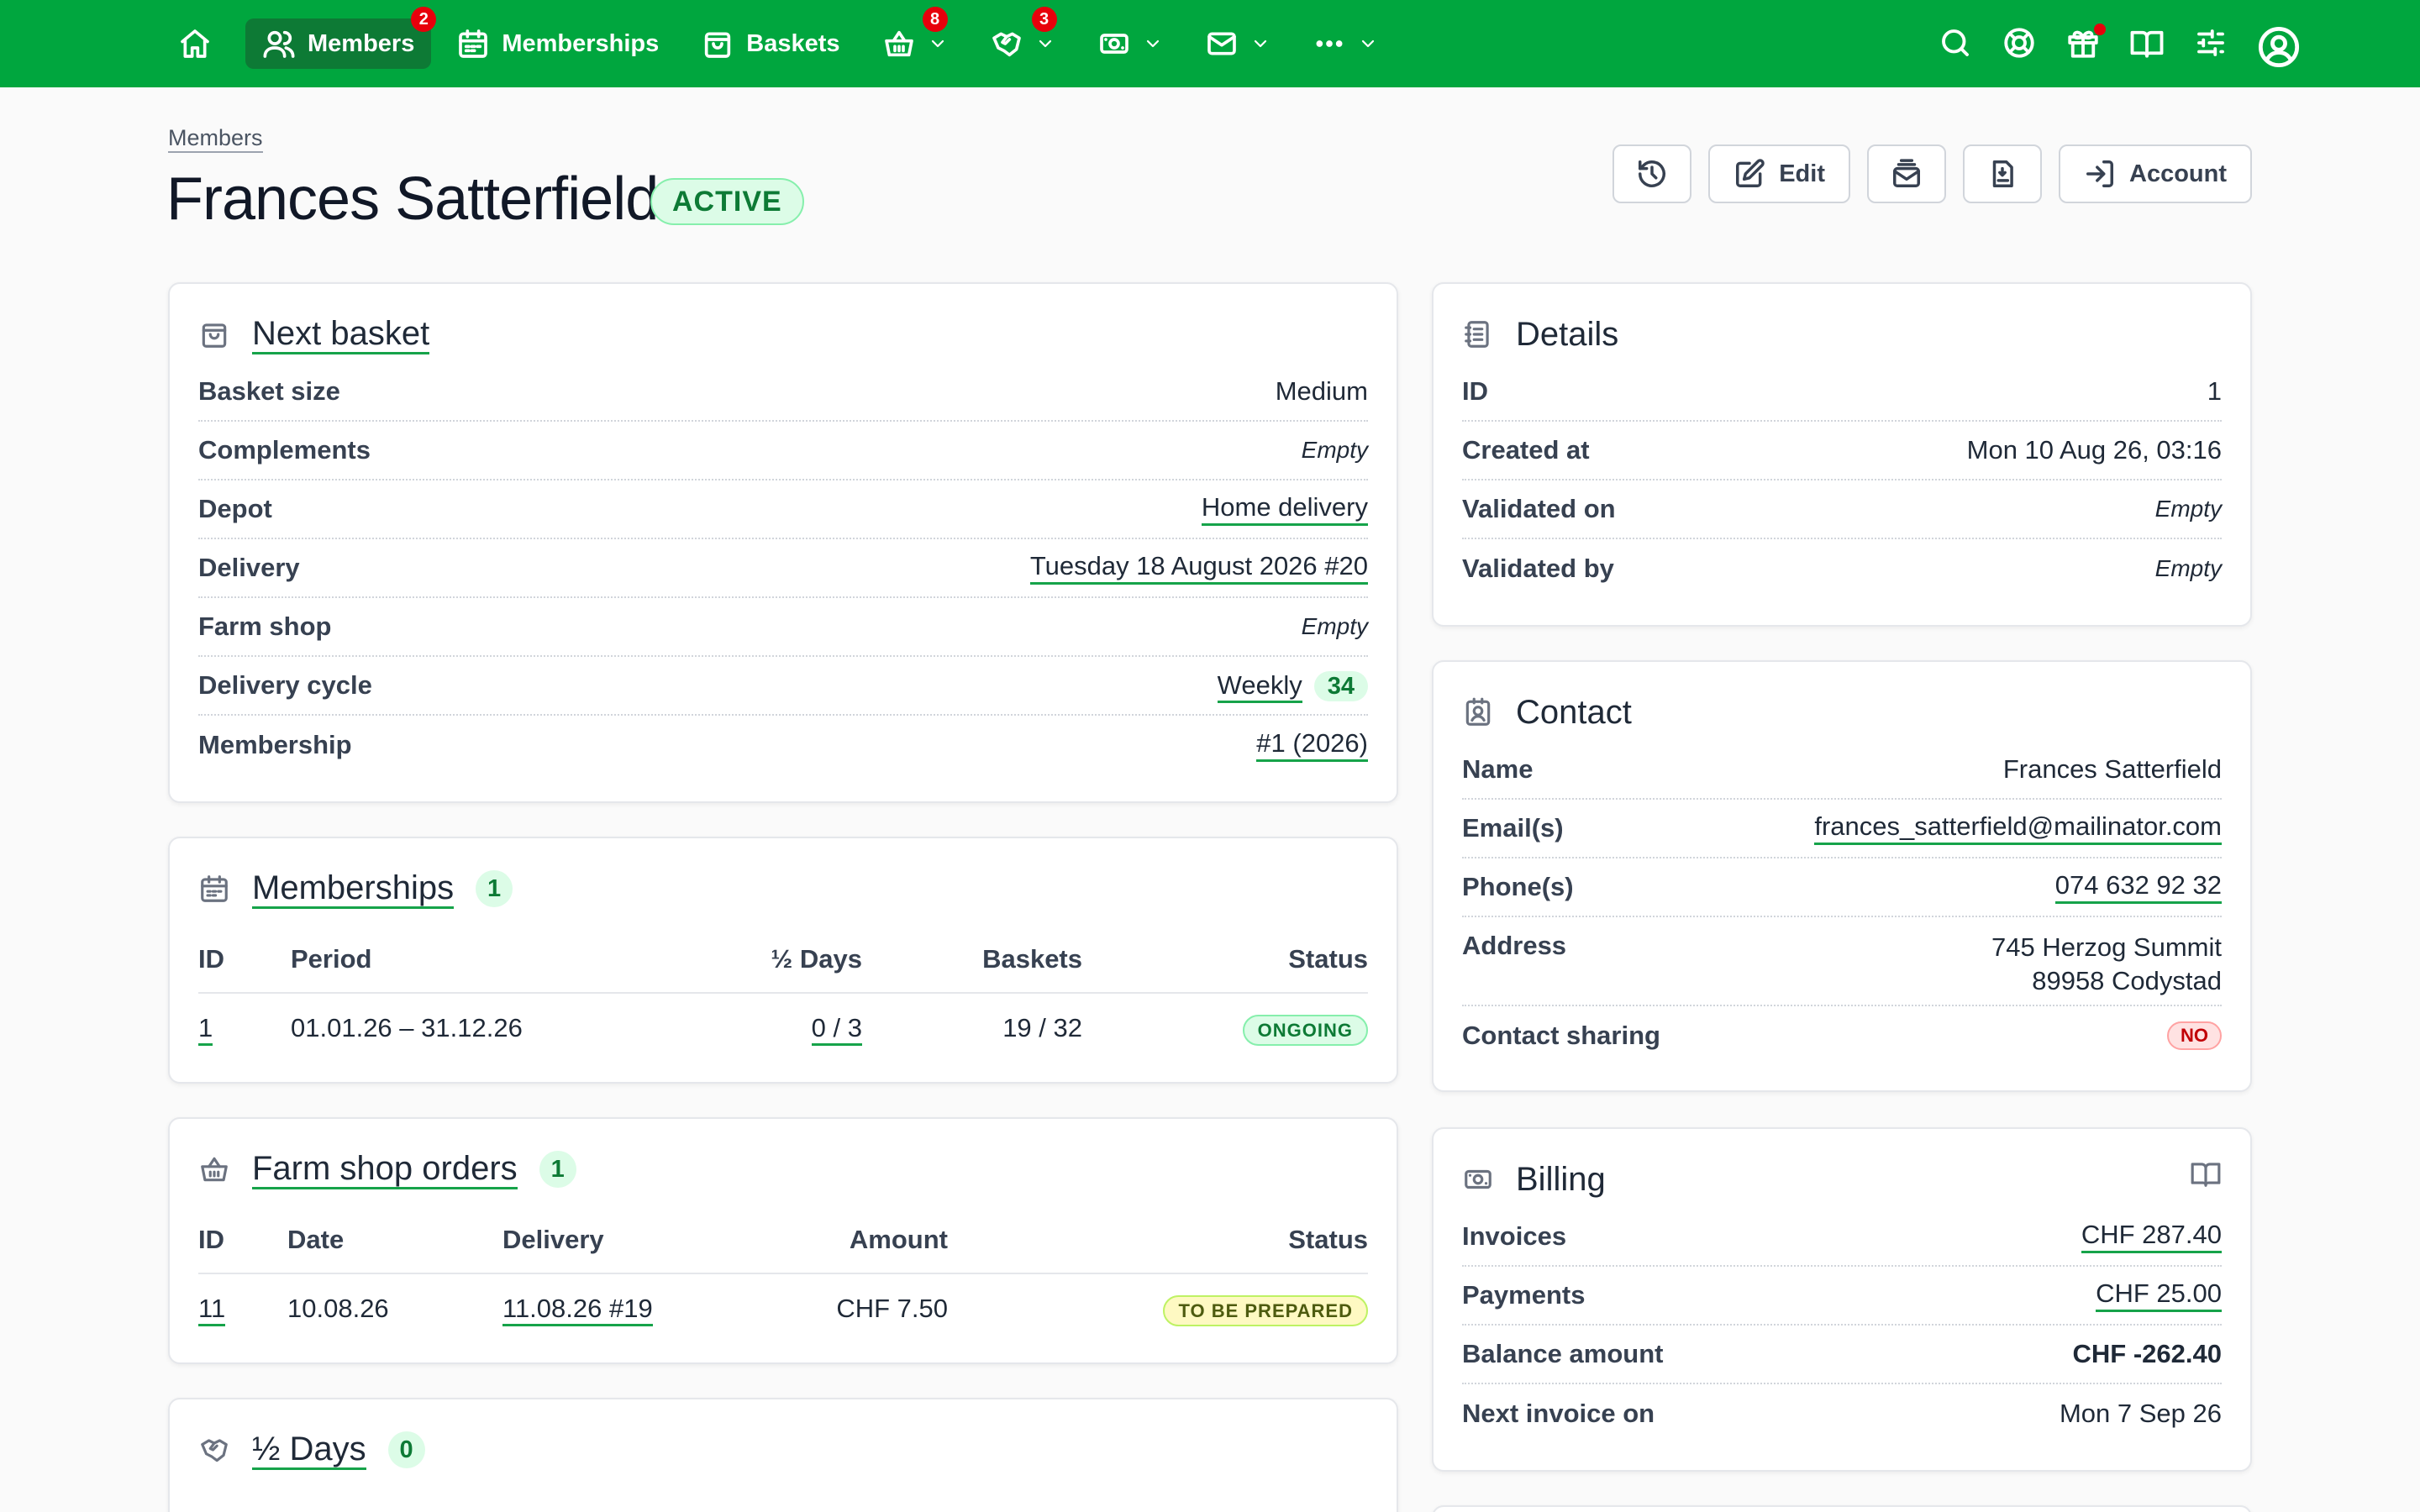 Image resolution: width=2420 pixels, height=1512 pixels. What do you see at coordinates (2106, 947) in the screenshot?
I see `address-line: 745 Herzog Summit` at bounding box center [2106, 947].